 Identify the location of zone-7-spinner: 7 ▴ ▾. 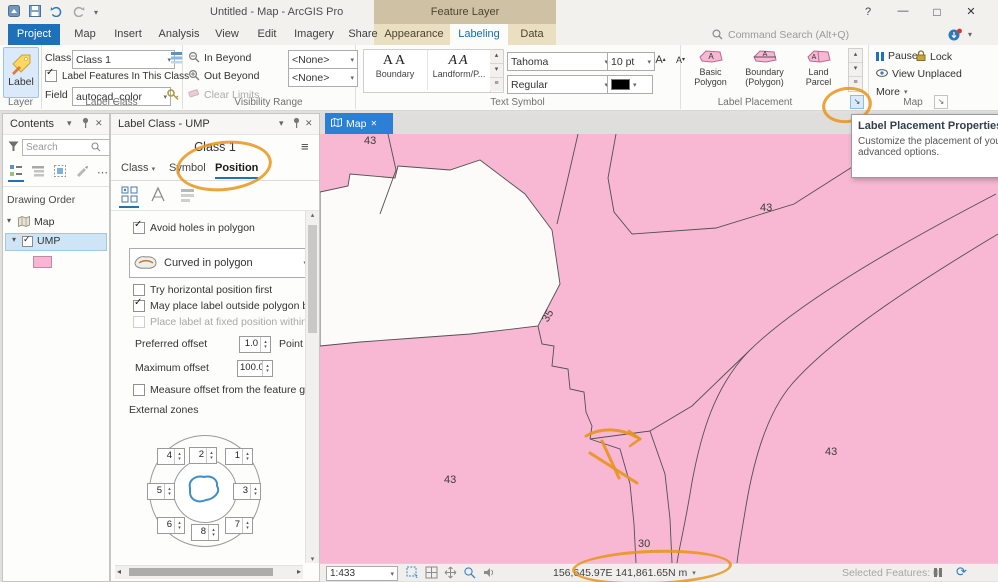
(239, 525).